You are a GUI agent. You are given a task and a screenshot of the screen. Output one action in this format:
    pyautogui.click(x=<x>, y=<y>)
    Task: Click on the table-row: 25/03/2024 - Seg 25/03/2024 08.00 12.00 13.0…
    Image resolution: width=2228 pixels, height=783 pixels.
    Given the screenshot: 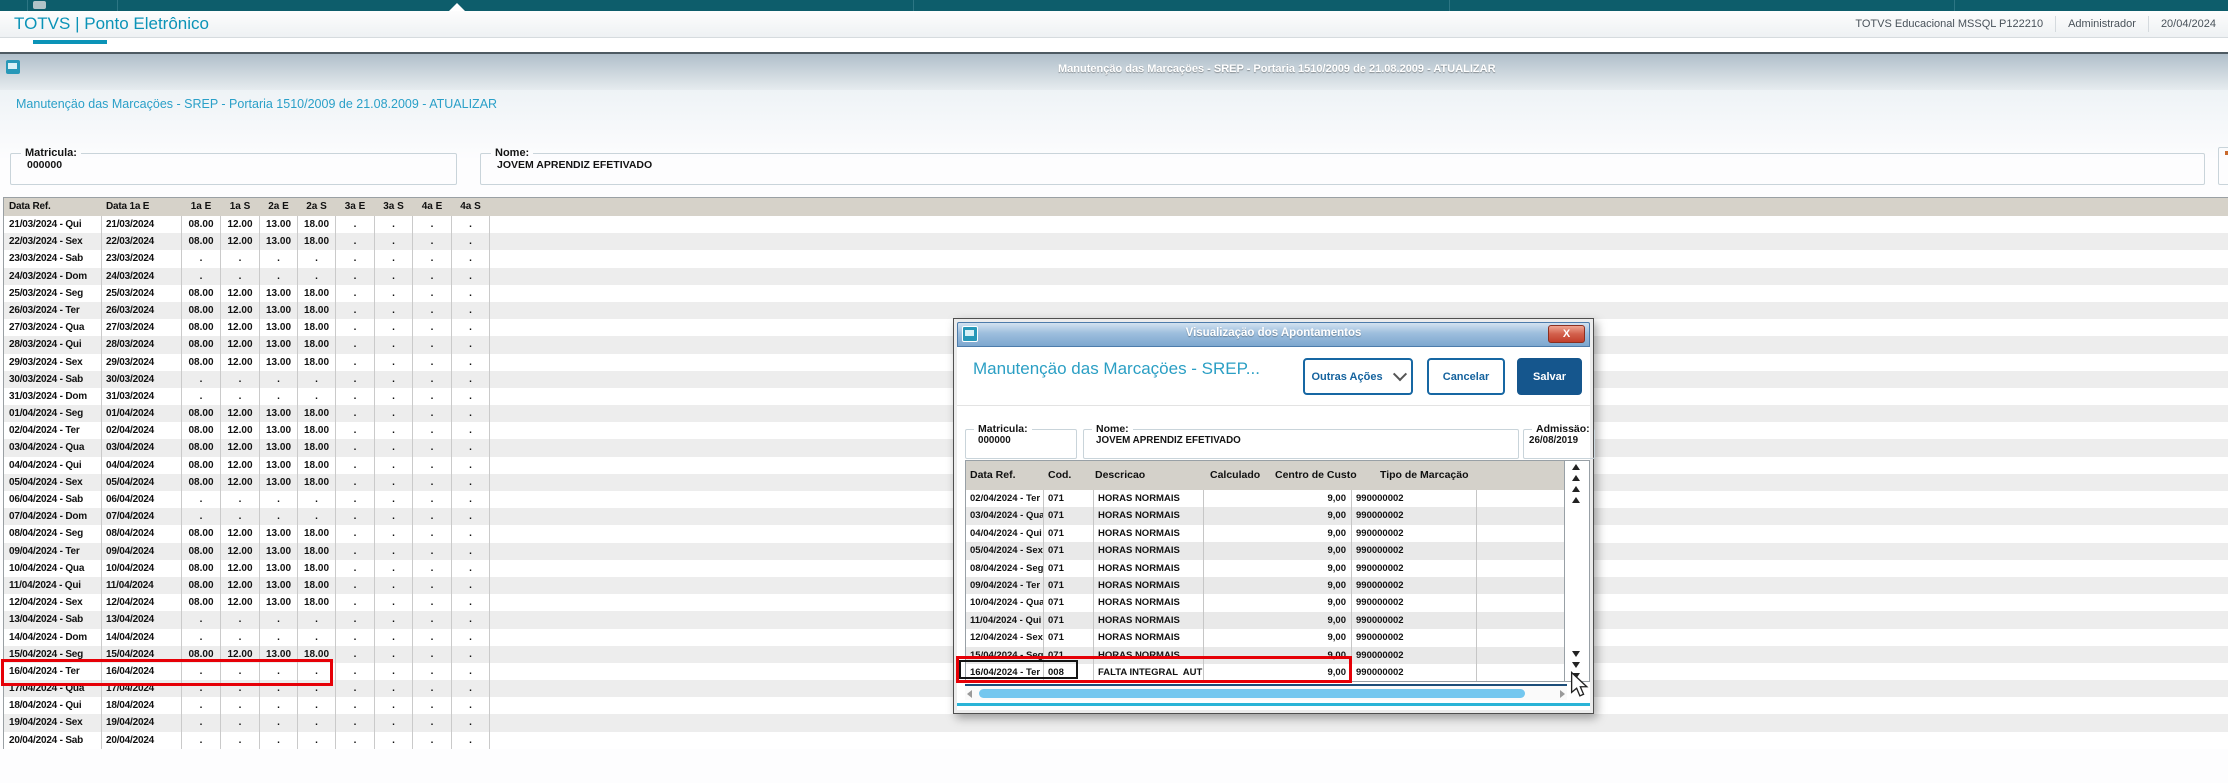 What is the action you would take?
    pyautogui.click(x=1116, y=293)
    